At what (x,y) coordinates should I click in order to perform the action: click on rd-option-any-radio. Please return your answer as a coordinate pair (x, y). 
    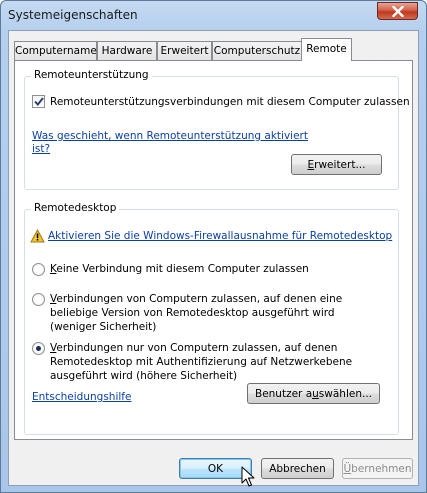
    Looking at the image, I should click on (38, 299).